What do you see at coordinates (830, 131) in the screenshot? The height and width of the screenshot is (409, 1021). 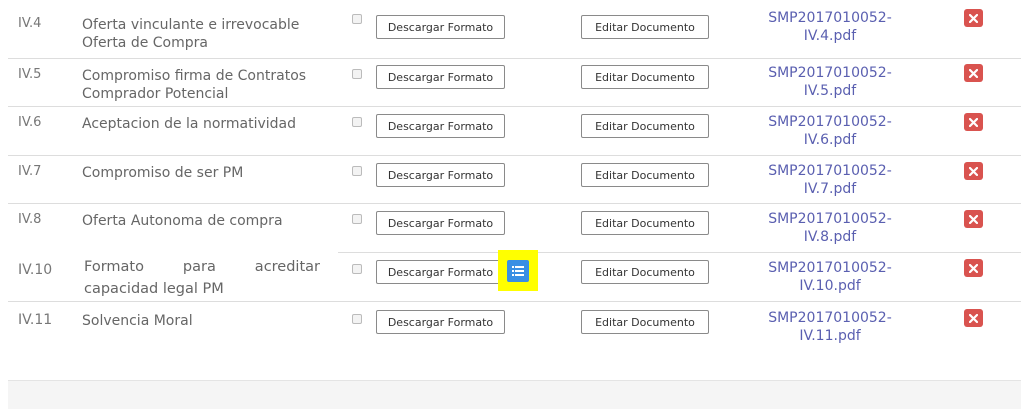 I see `file-link: SMP2017010052- IV.6.pdf` at bounding box center [830, 131].